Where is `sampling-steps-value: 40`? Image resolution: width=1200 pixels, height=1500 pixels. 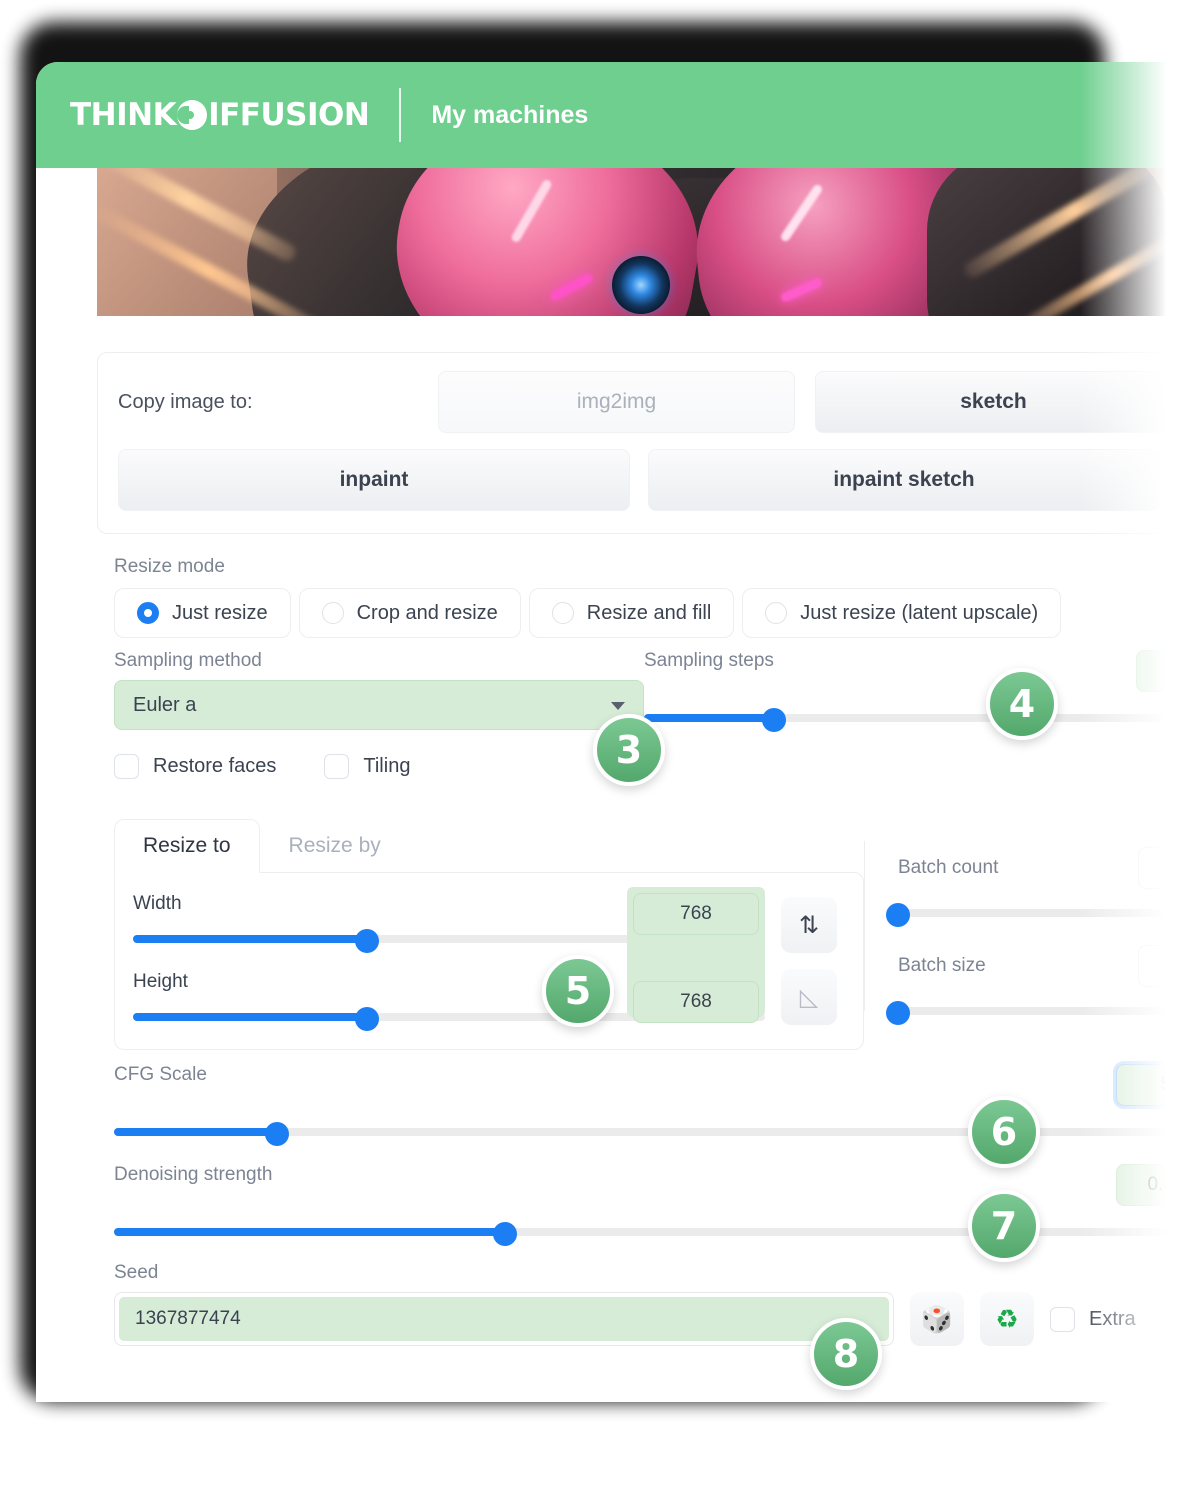 sampling-steps-value: 40 is located at coordinates (1168, 671).